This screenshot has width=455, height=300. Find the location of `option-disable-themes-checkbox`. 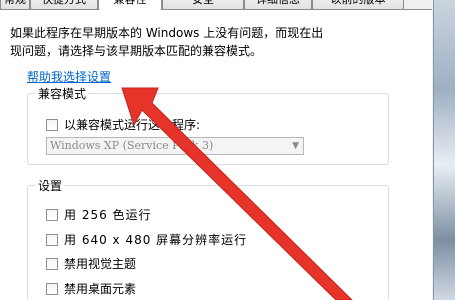

option-disable-themes-checkbox is located at coordinates (52, 263).